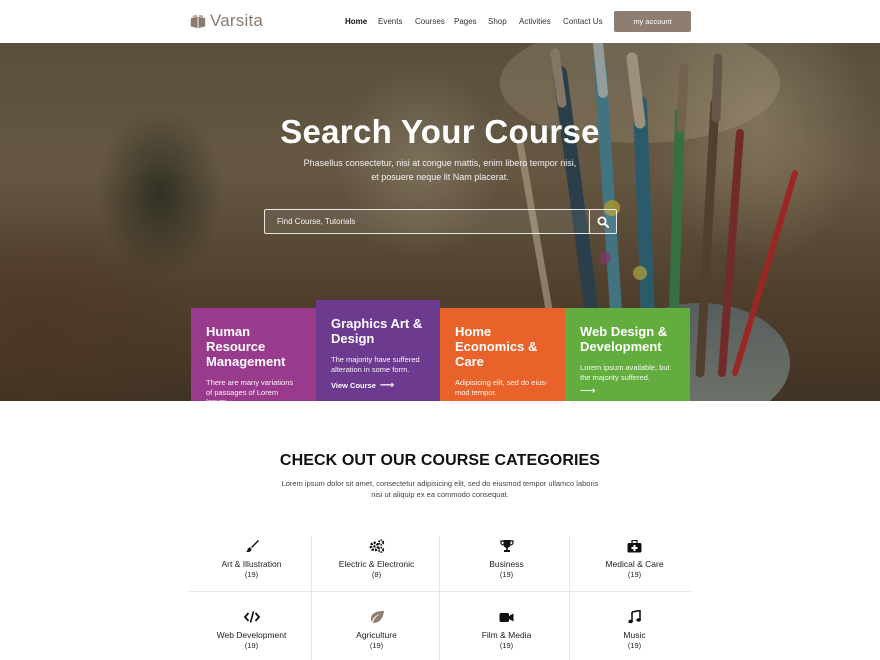 Image resolution: width=880 pixels, height=660 pixels. What do you see at coordinates (378, 385) in the screenshot?
I see `view-course-link: View Course ⟶` at bounding box center [378, 385].